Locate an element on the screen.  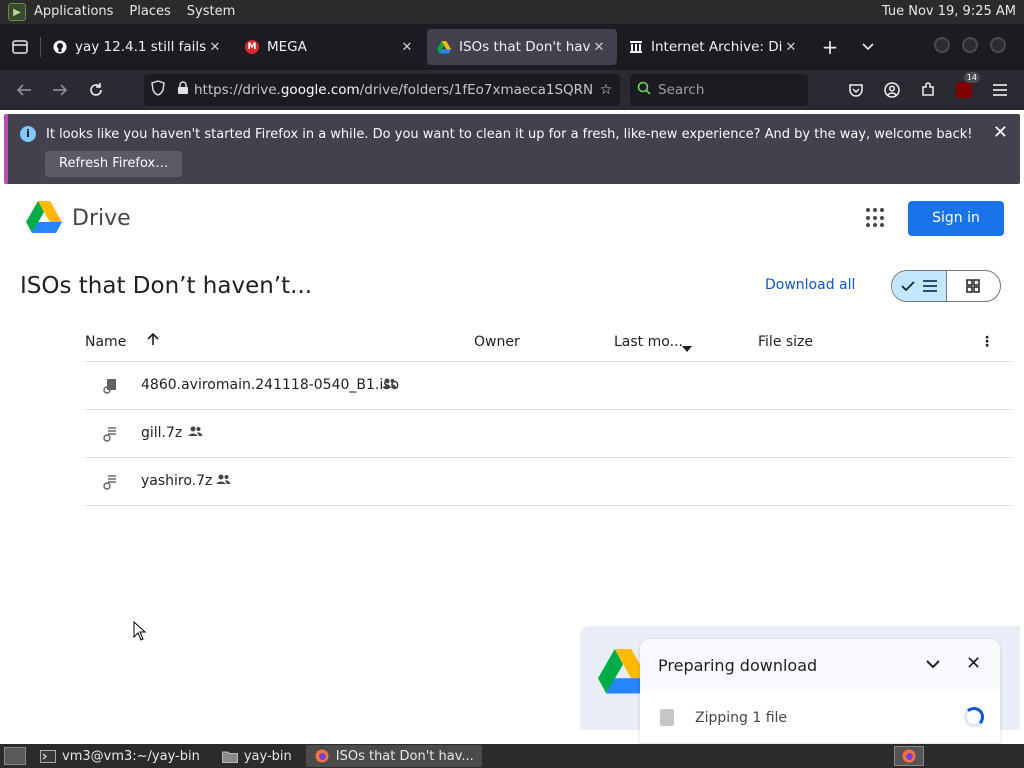
bookmark-star-icon: ☆ is located at coordinates (606, 90).